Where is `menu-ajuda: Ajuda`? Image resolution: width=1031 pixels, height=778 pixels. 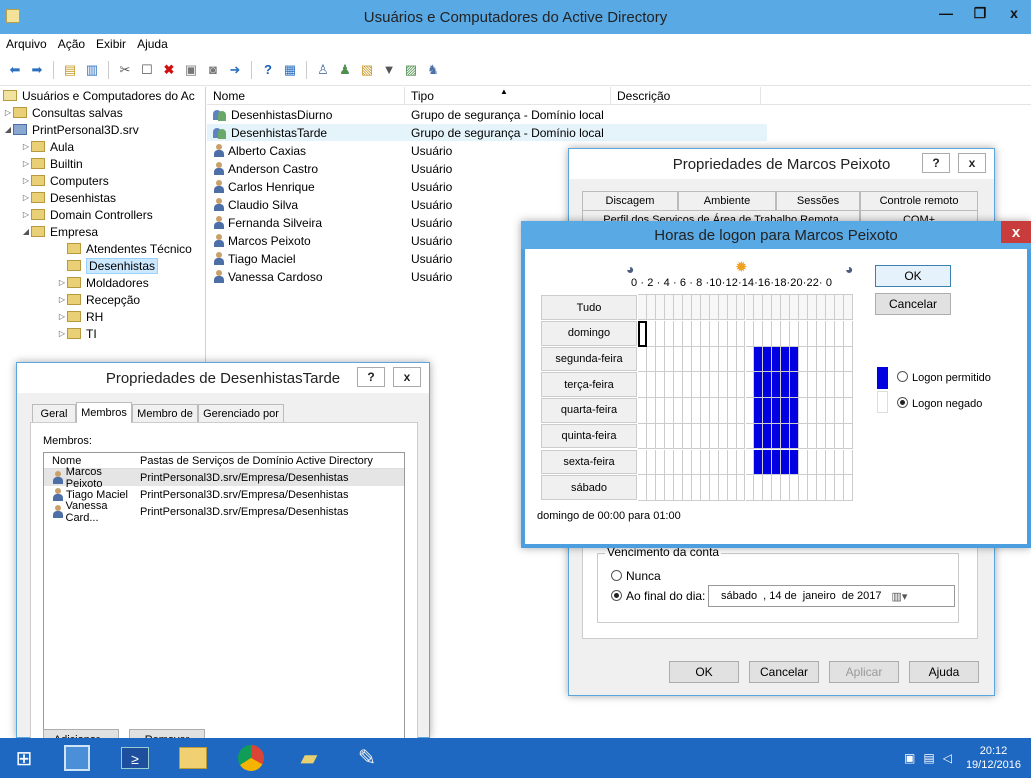 menu-ajuda: Ajuda is located at coordinates (152, 44).